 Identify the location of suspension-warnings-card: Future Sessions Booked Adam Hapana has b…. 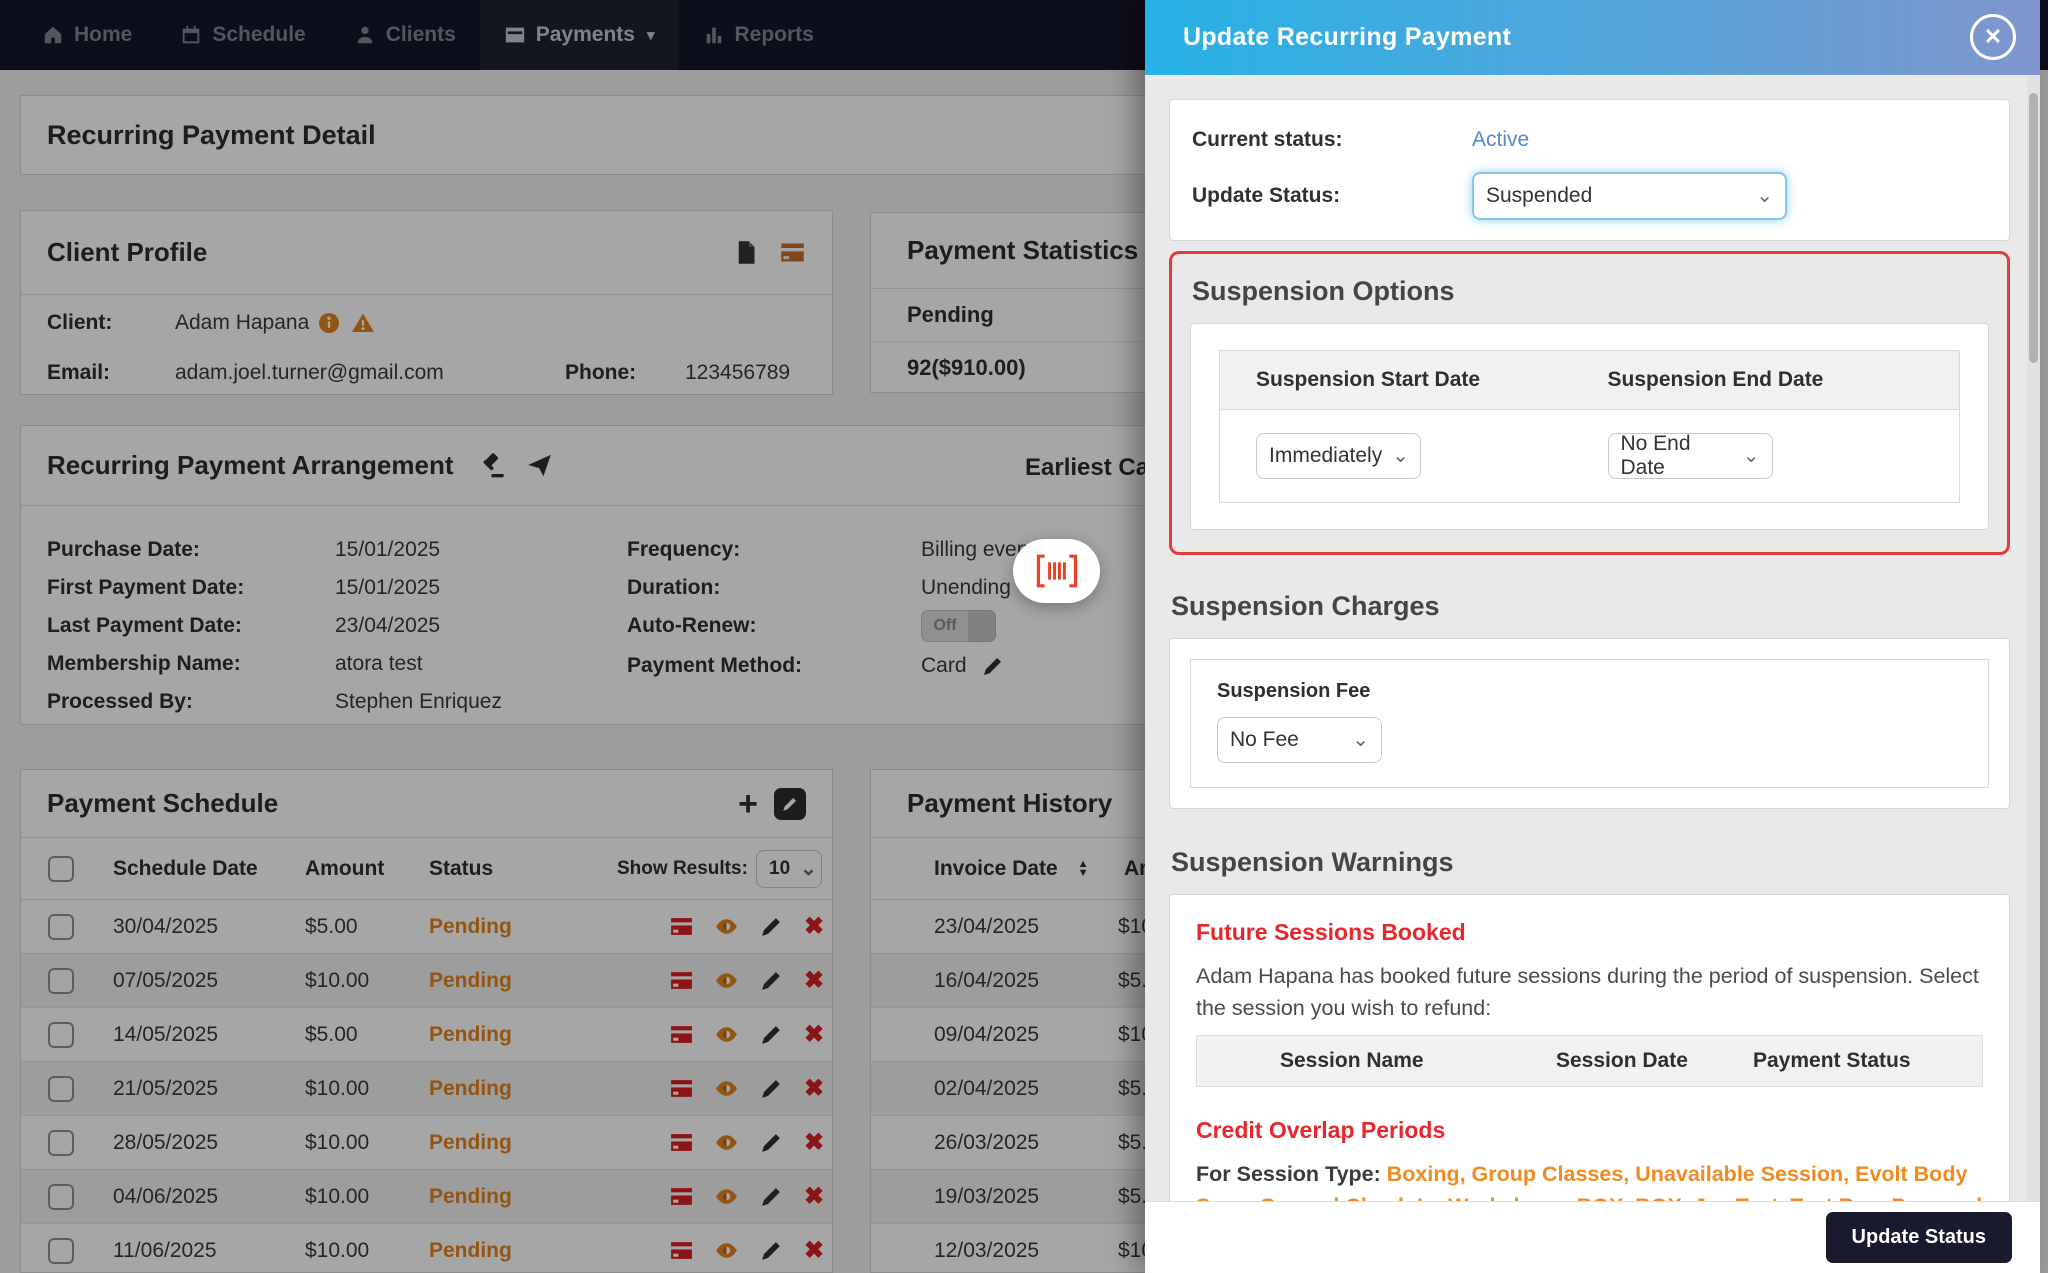
(1589, 1047).